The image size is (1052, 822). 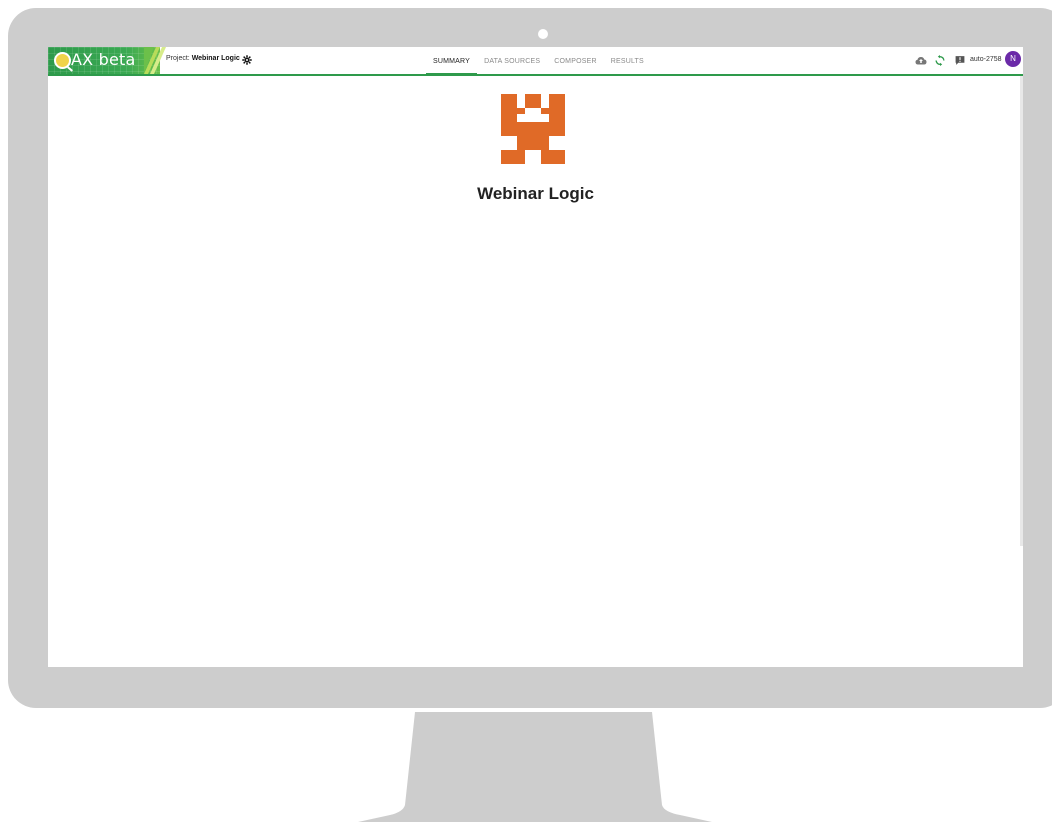 I want to click on camera-dot, so click(x=543, y=34).